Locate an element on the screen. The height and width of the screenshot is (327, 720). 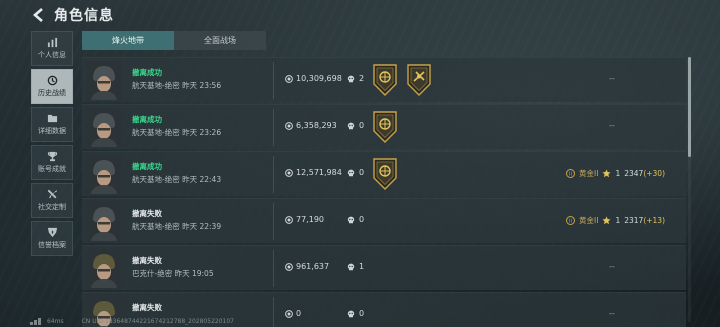
sidebar-item-label: 账号成就 is located at coordinates (52, 169).